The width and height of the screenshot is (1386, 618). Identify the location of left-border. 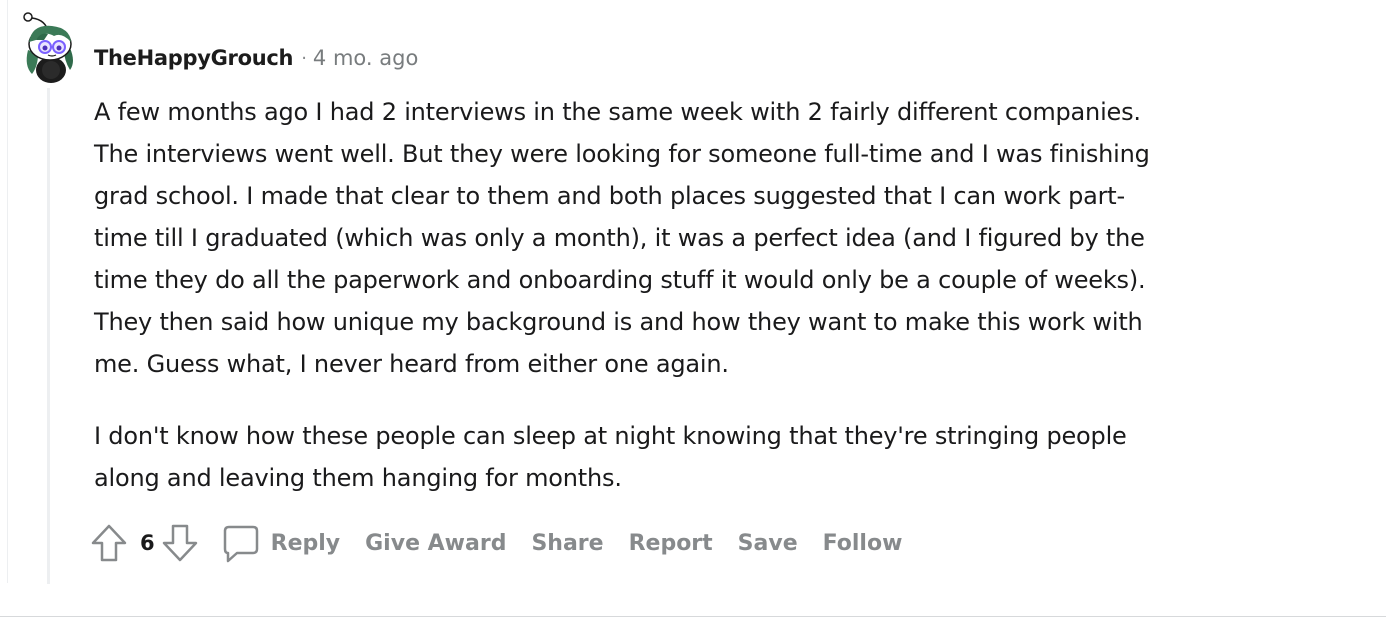
(7, 291).